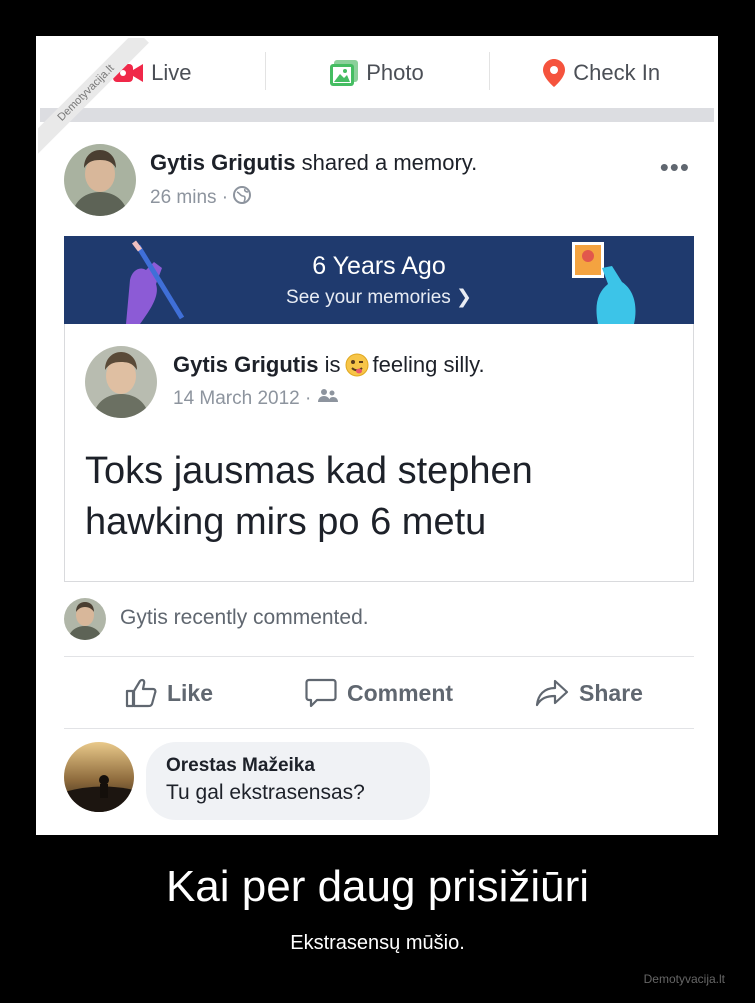  Describe the element at coordinates (611, 692) in the screenshot. I see `share-label: Share` at that location.